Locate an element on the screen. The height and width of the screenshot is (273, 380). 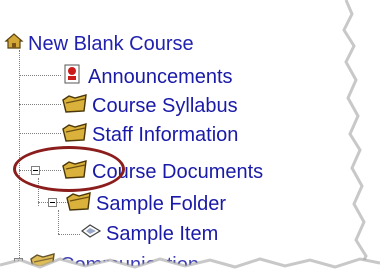
tree-root-item: New Blank Course is located at coordinates (99, 44).